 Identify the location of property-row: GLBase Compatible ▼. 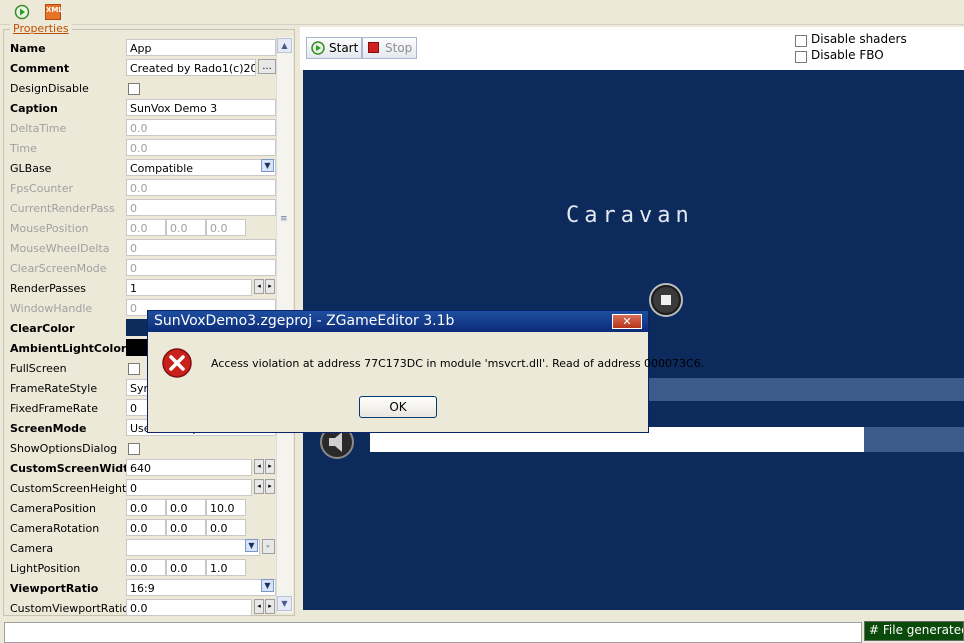
(142, 168).